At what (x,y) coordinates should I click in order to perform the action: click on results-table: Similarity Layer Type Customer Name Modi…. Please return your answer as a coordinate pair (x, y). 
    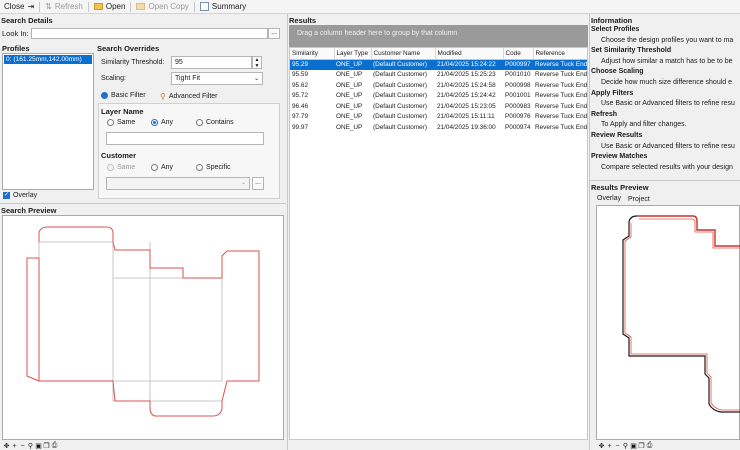
    Looking at the image, I should click on (439, 90).